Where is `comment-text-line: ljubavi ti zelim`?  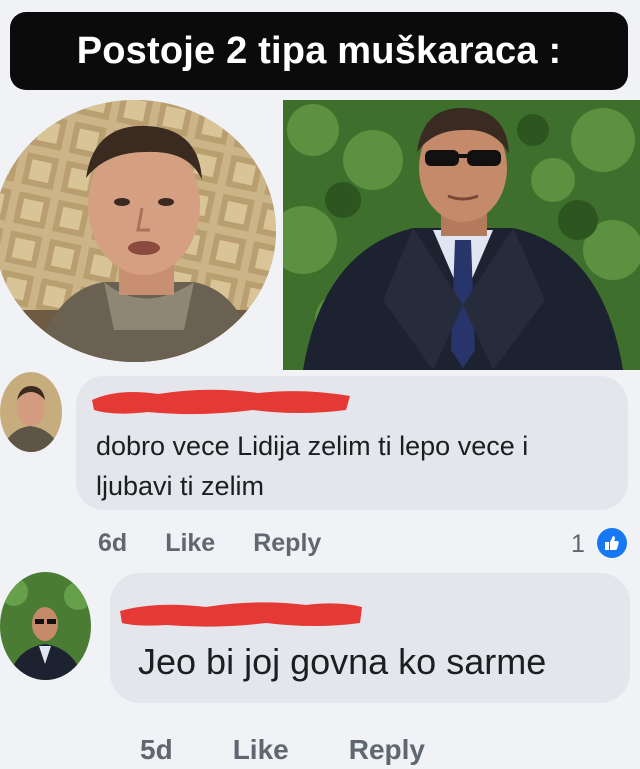 comment-text-line: ljubavi ti zelim is located at coordinates (180, 486).